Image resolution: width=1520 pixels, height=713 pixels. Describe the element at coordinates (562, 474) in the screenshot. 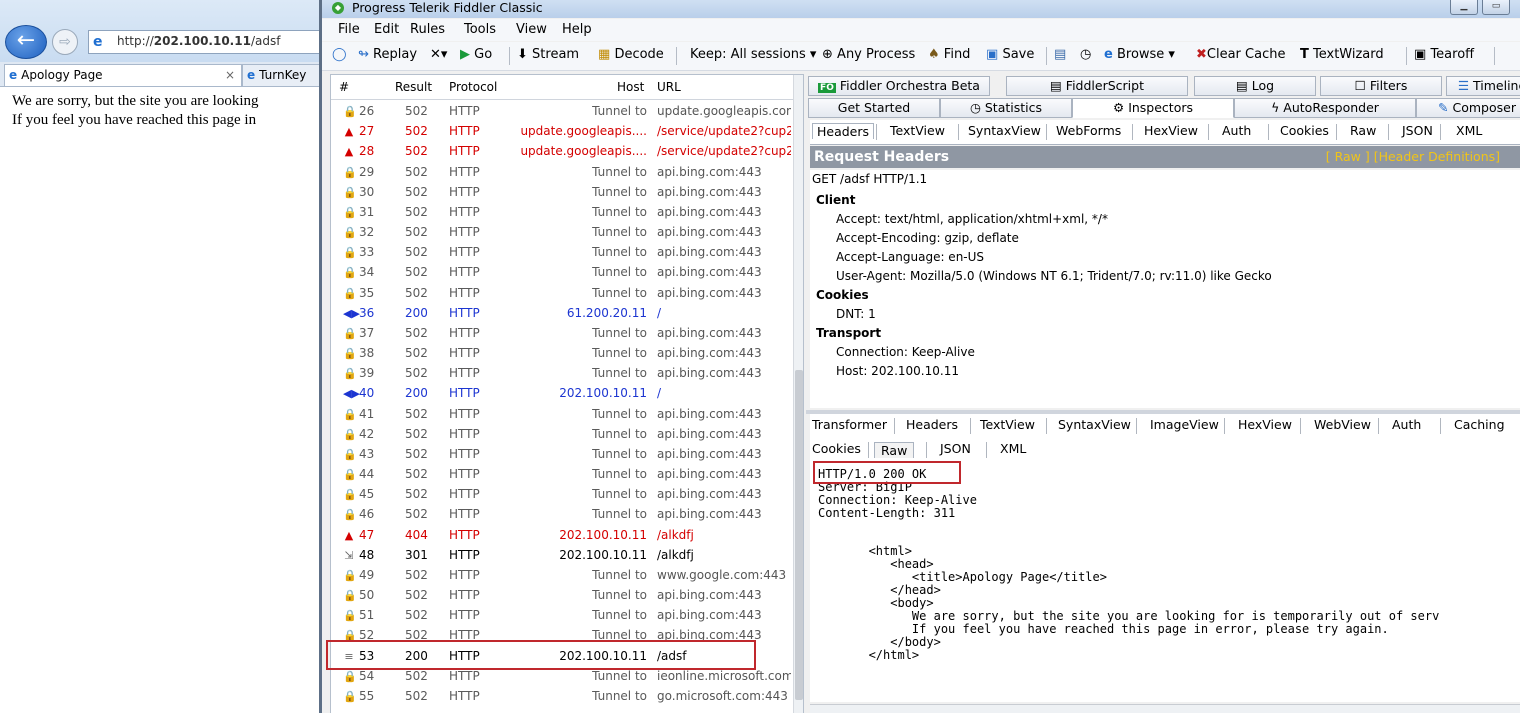

I see `session-row: 🔒 44 502 HTTP Tunnel to api.bing.com:443` at that location.